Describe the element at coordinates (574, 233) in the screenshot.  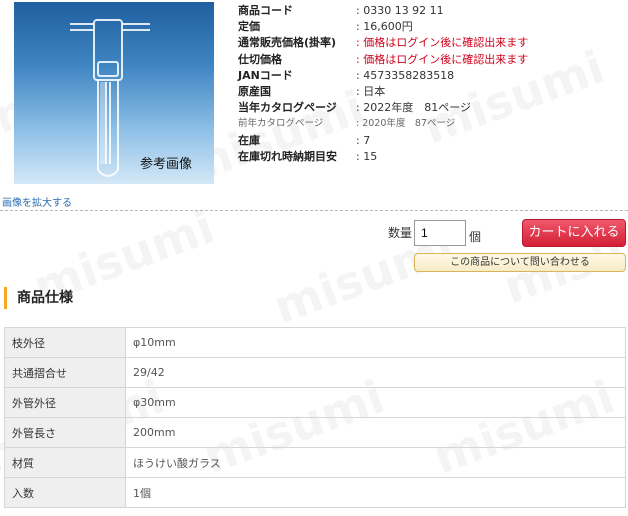
I see `add-to-cart-button: カートに入れる` at that location.